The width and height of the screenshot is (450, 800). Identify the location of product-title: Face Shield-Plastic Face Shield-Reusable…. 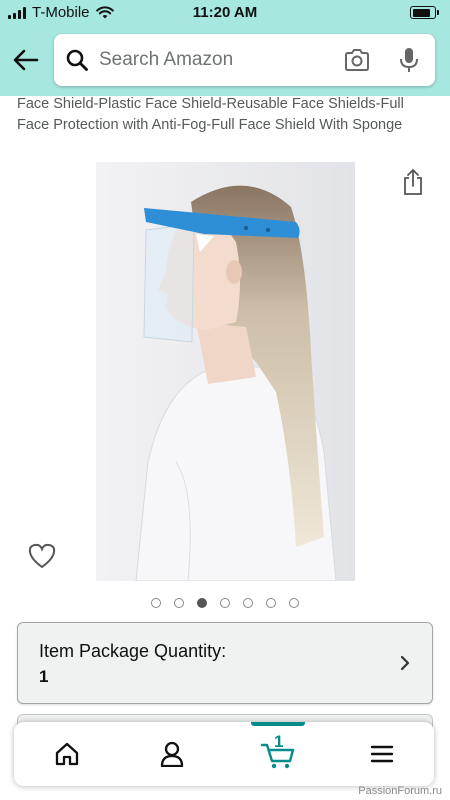
(227, 115).